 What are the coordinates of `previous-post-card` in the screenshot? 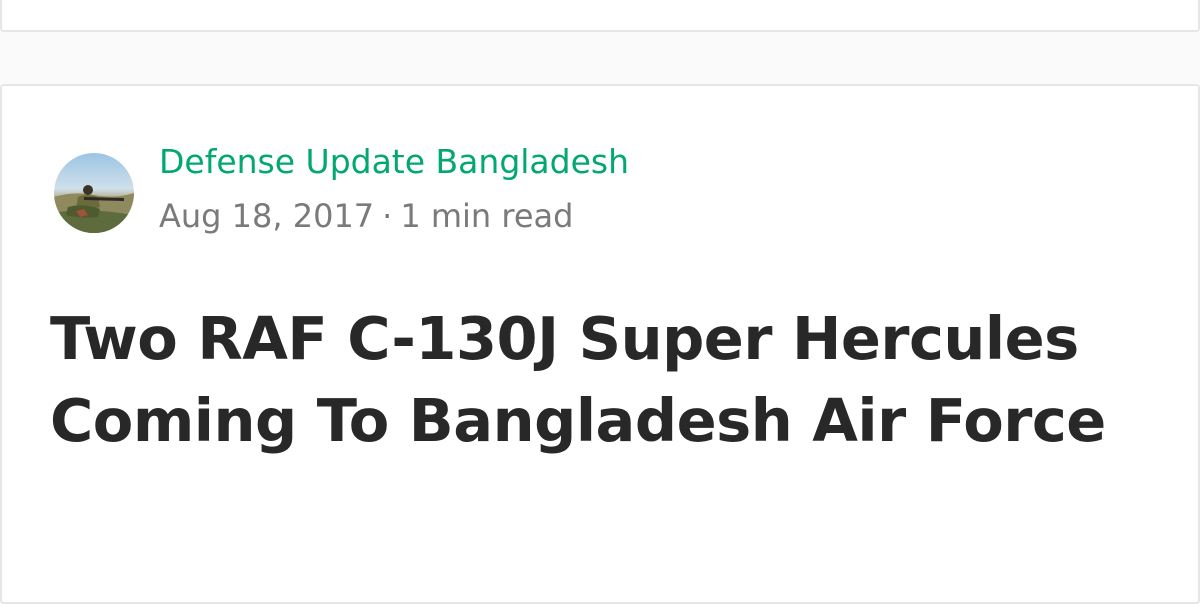 It's located at (600, 16).